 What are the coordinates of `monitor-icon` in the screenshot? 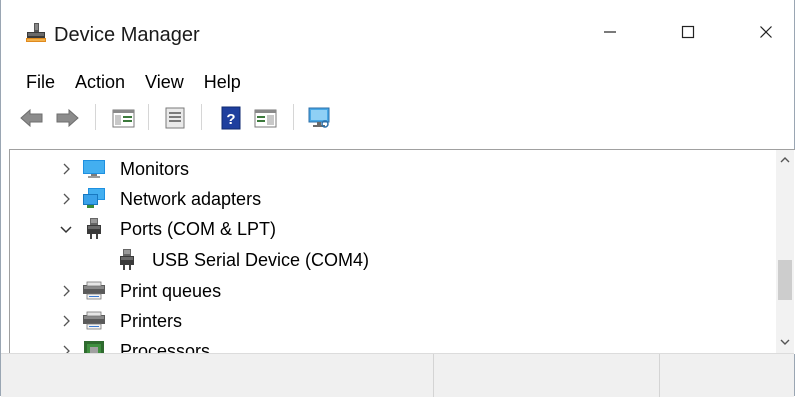 It's located at (94, 169).